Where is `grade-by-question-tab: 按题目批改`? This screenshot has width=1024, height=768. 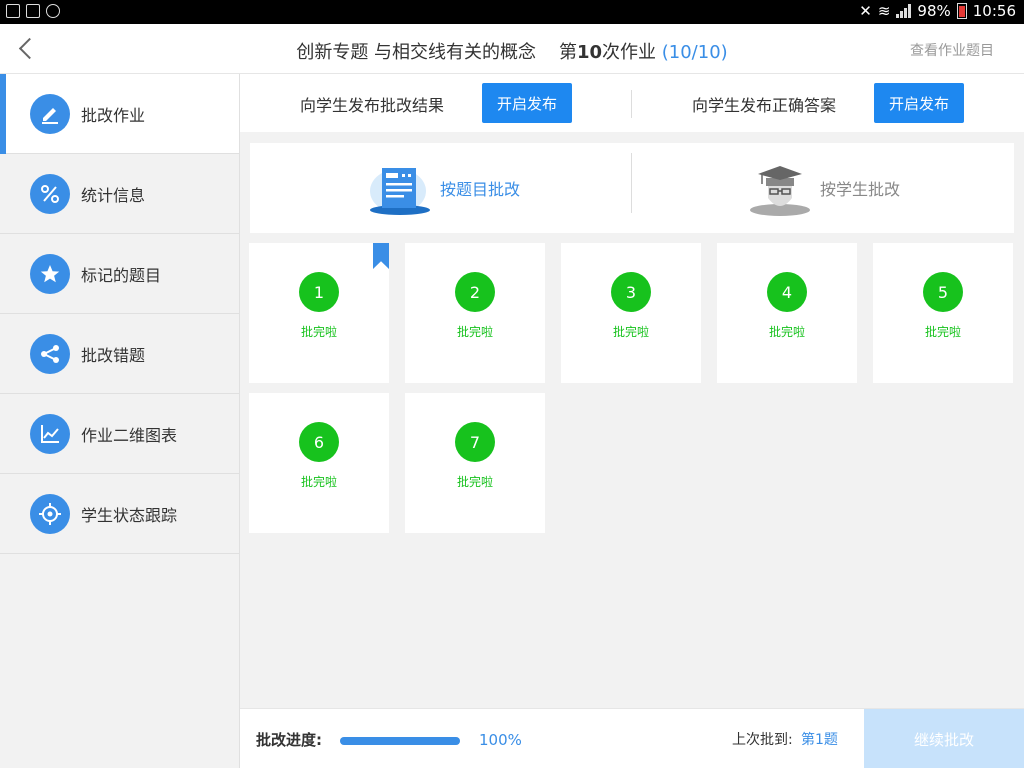
grade-by-question-tab: 按题目批改 is located at coordinates (444, 188).